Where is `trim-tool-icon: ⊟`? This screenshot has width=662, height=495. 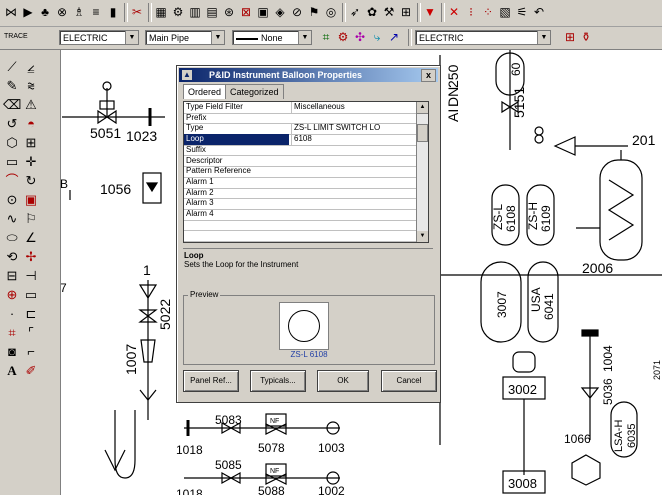 trim-tool-icon: ⊟ is located at coordinates (12, 276).